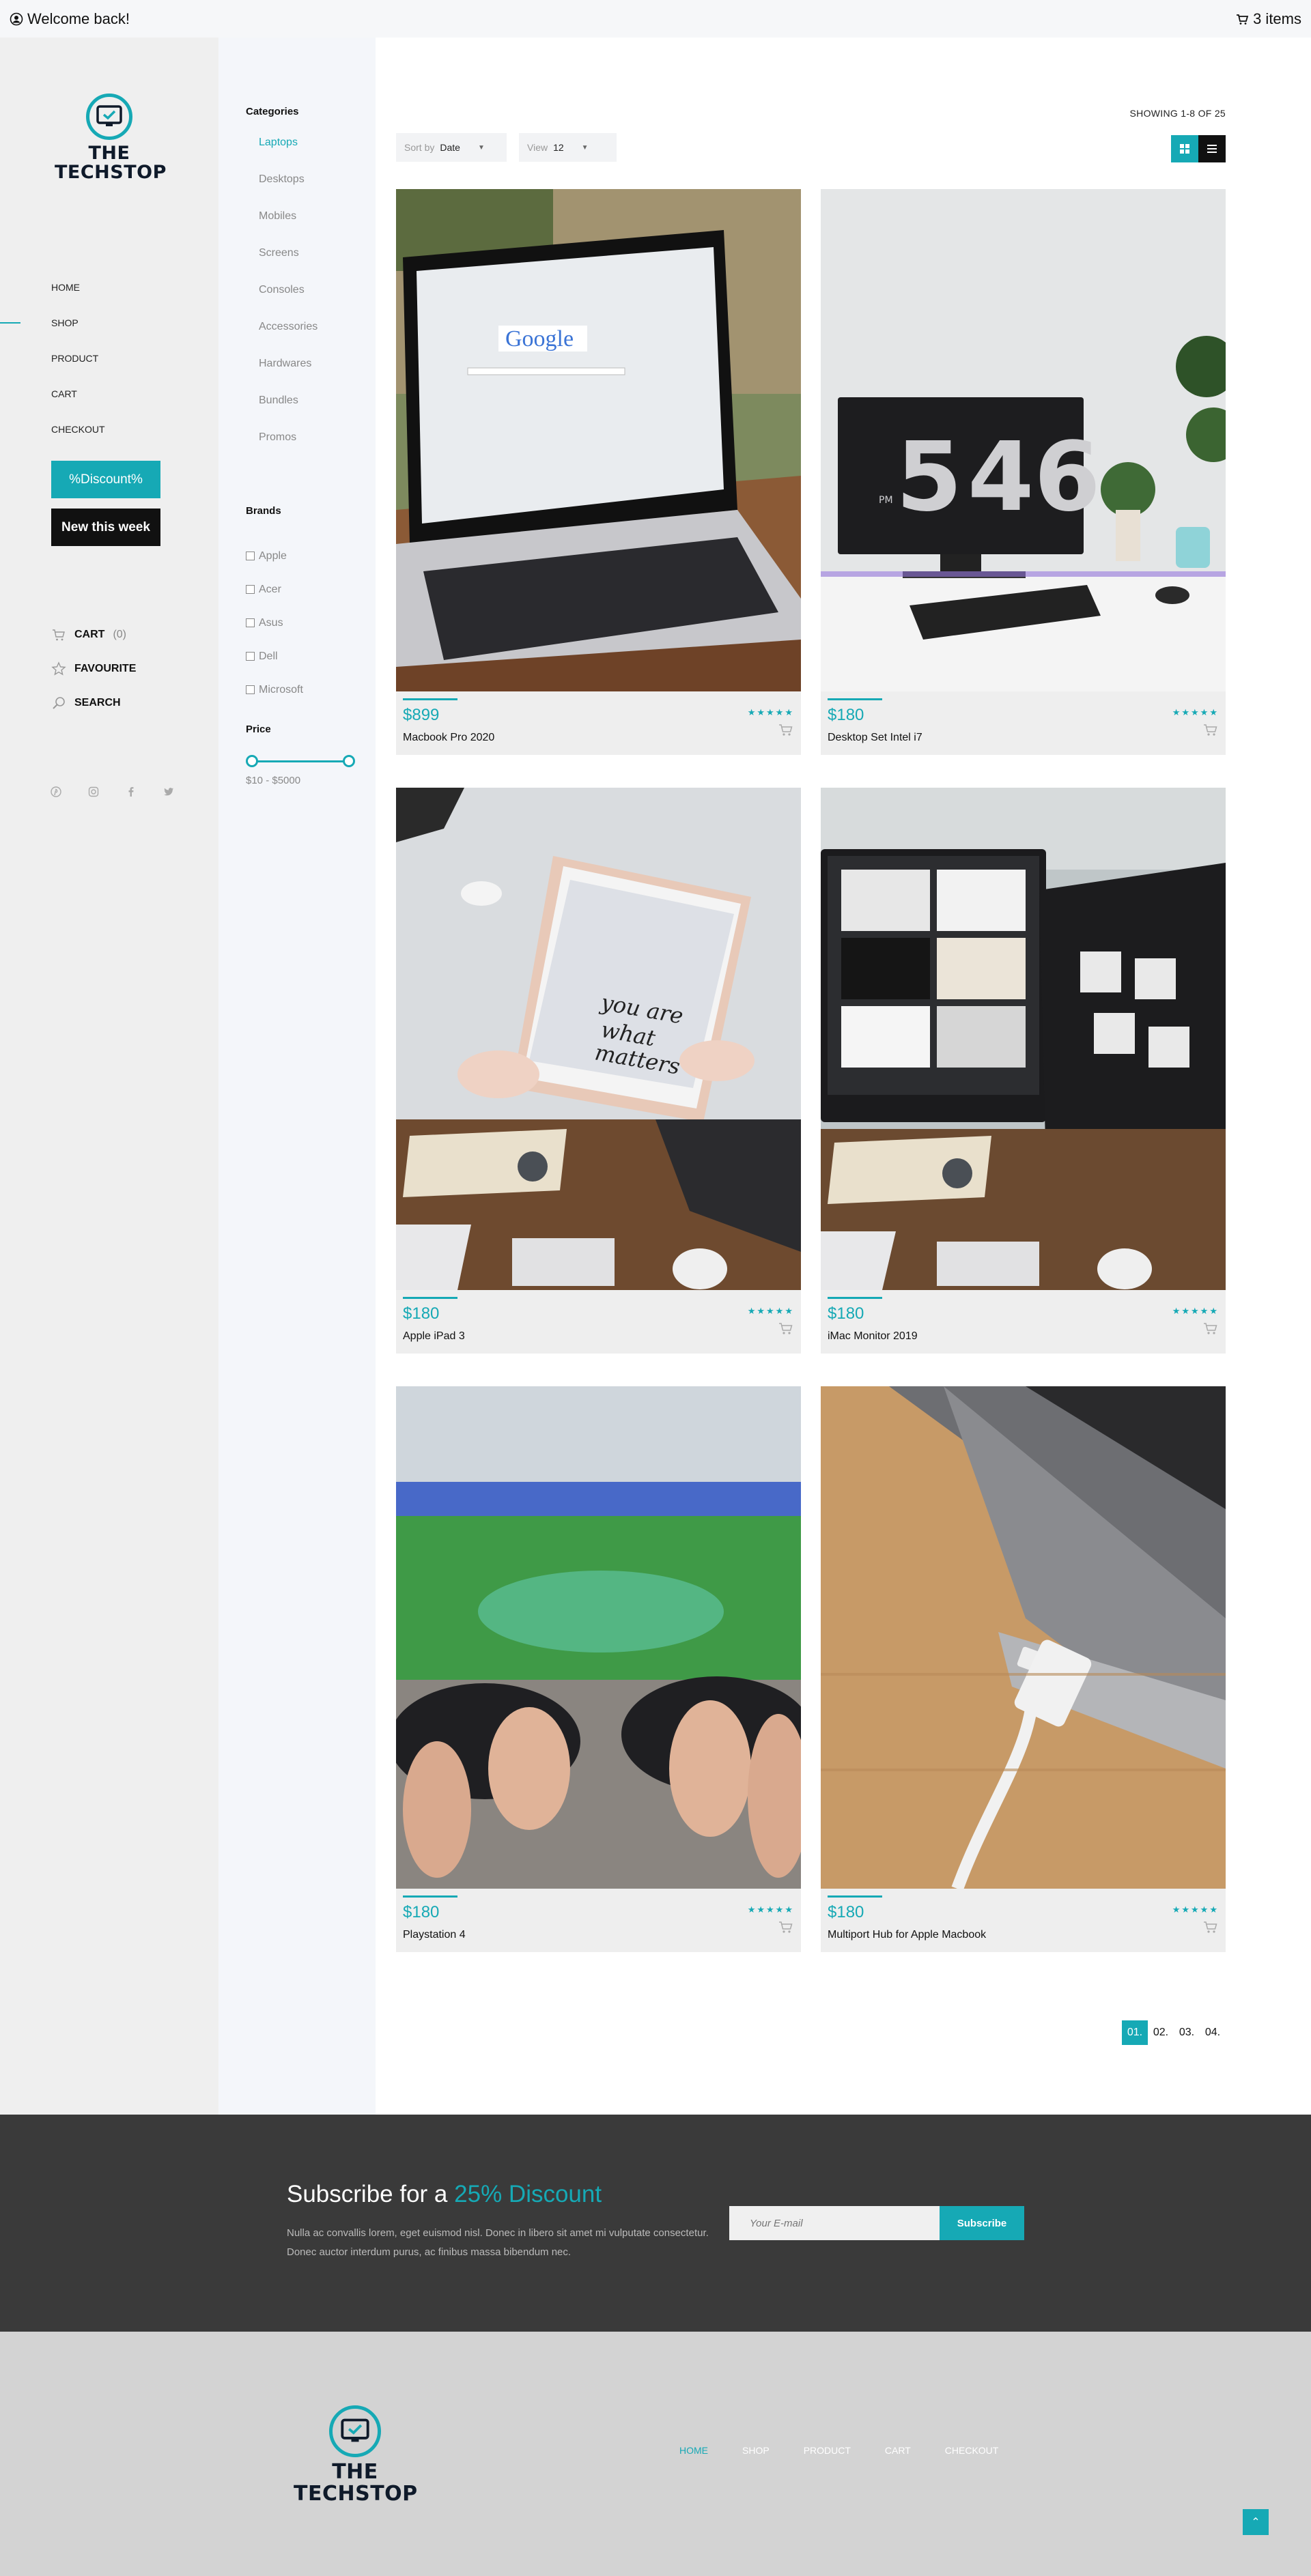 This screenshot has height=2576, width=1311. I want to click on nav-checkout: CHECKOUT, so click(109, 429).